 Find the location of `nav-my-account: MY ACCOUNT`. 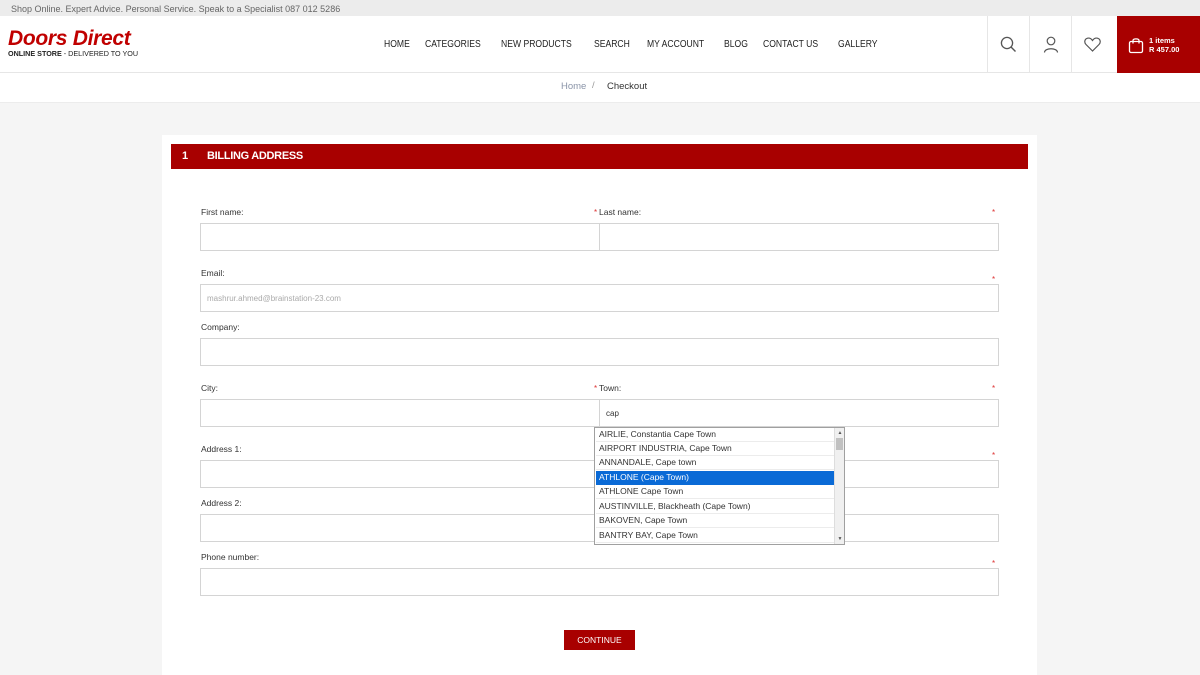

nav-my-account: MY ACCOUNT is located at coordinates (675, 44).